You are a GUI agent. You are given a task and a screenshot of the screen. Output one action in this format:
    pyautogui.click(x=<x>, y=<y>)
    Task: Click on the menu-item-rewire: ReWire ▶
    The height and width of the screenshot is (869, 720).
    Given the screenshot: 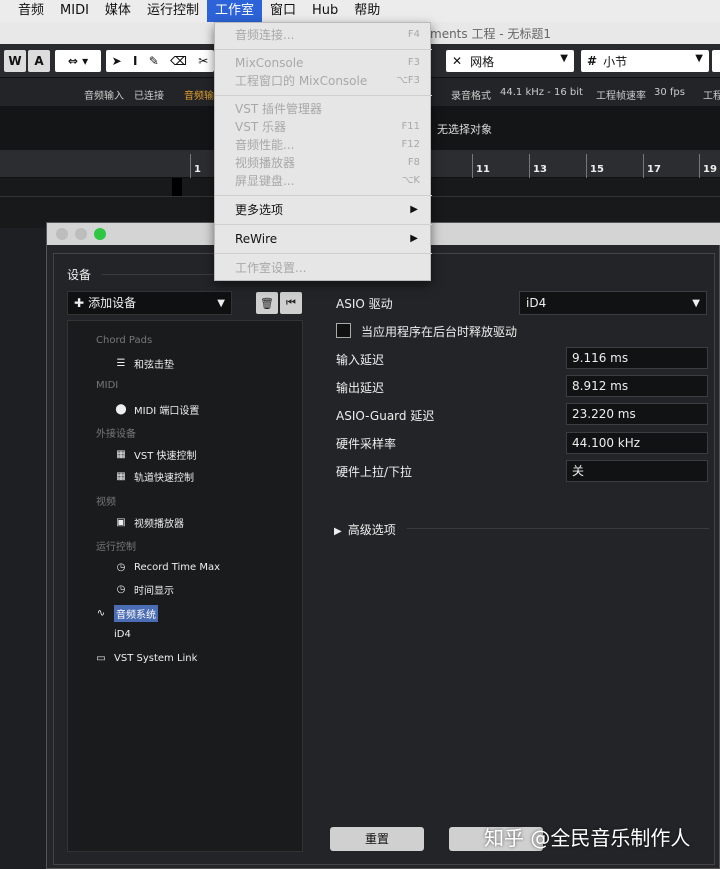 What is the action you would take?
    pyautogui.click(x=323, y=239)
    